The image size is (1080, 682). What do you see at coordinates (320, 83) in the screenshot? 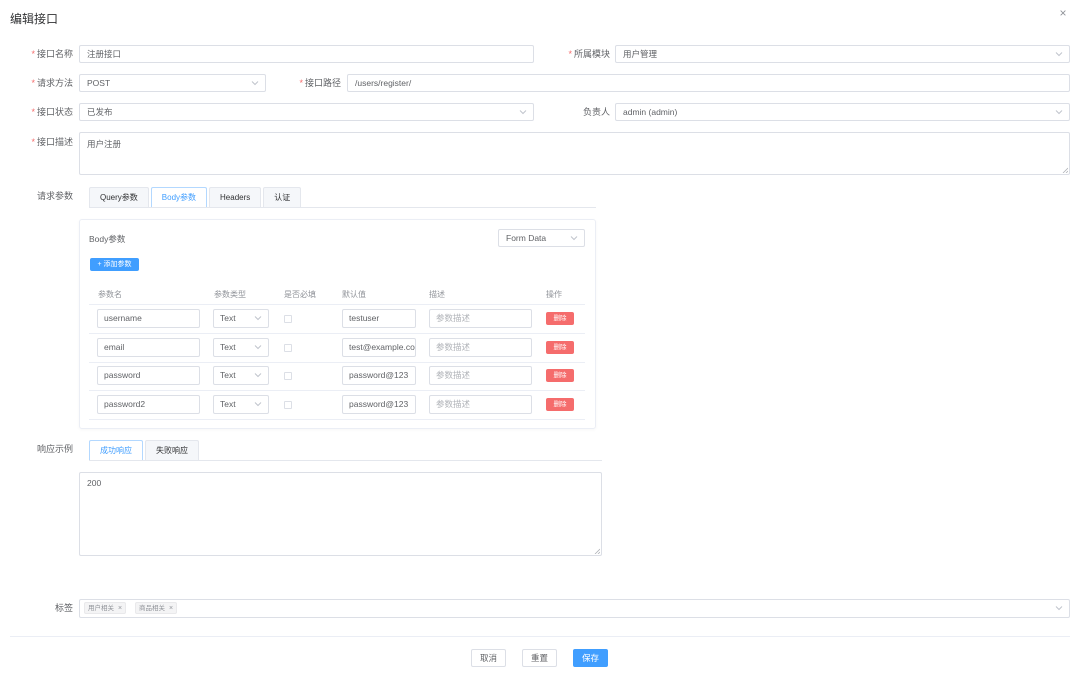
I see `path-label: * 接口路径` at bounding box center [320, 83].